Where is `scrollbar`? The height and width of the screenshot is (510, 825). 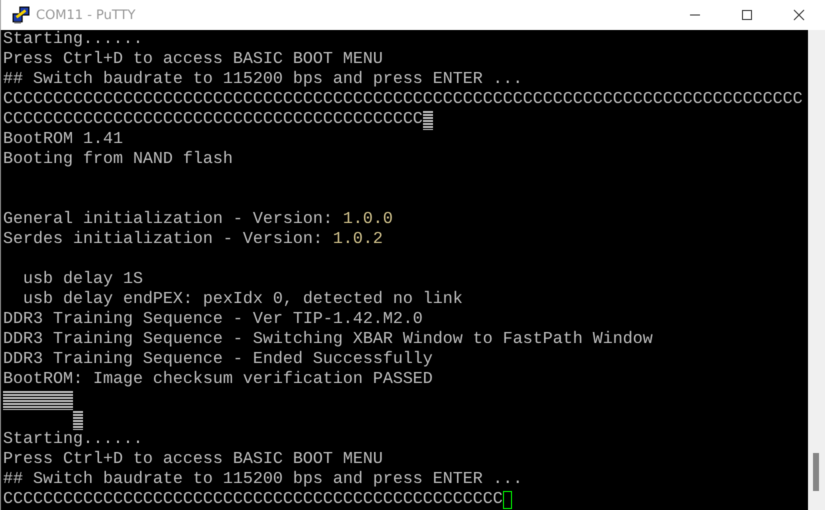 scrollbar is located at coordinates (816, 270).